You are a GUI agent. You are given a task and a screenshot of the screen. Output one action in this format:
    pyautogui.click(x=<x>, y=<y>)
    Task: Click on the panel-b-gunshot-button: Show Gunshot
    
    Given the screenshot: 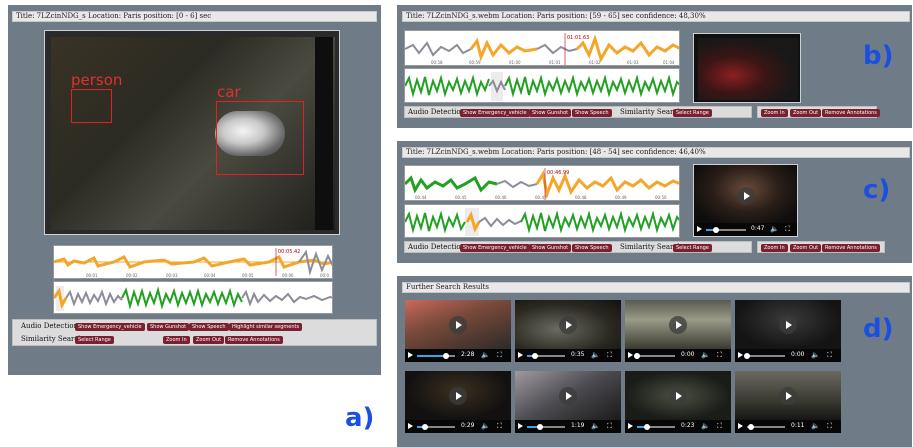 What is the action you would take?
    pyautogui.click(x=550, y=113)
    